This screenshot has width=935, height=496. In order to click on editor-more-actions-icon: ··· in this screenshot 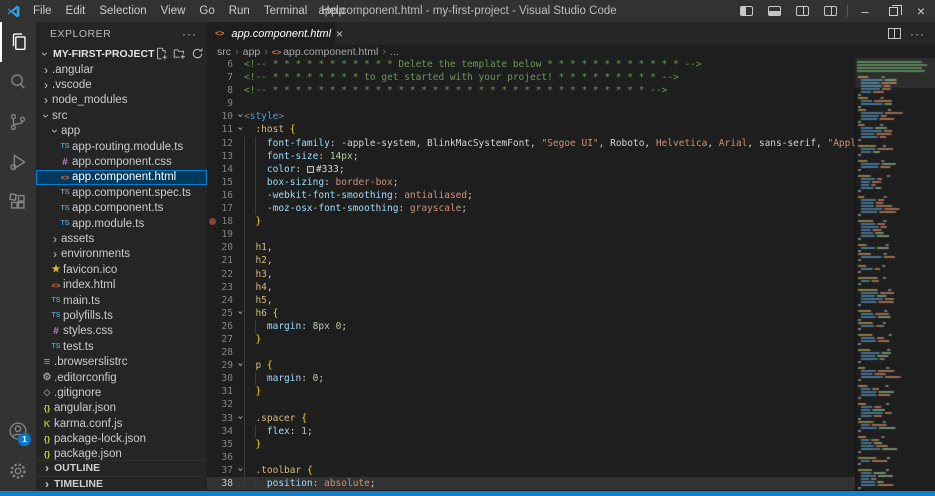, I will do `click(917, 34)`.